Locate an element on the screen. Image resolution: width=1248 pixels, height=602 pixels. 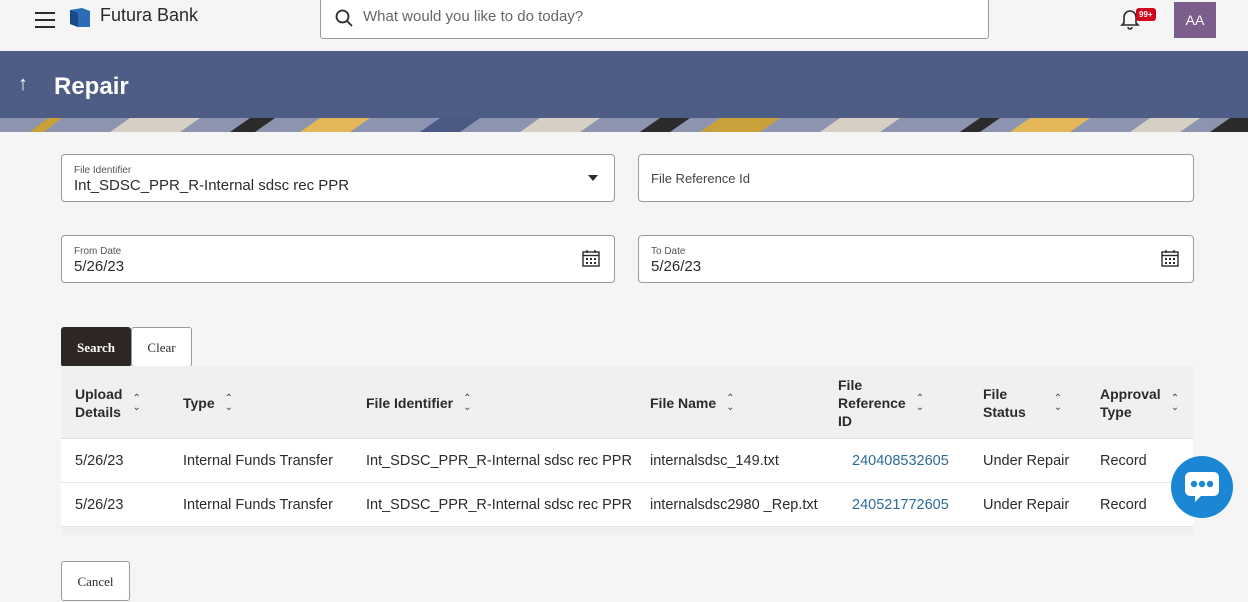
search-button: Search is located at coordinates (96, 347).